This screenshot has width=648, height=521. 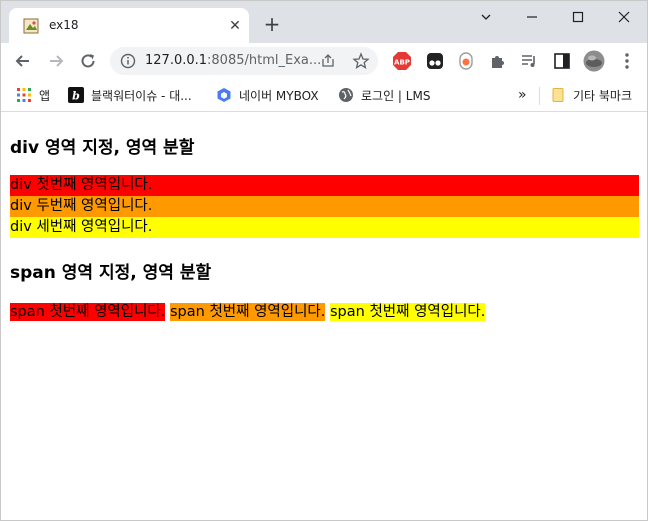 I want to click on tab-ex18: ex18 ✕, so click(x=129, y=25).